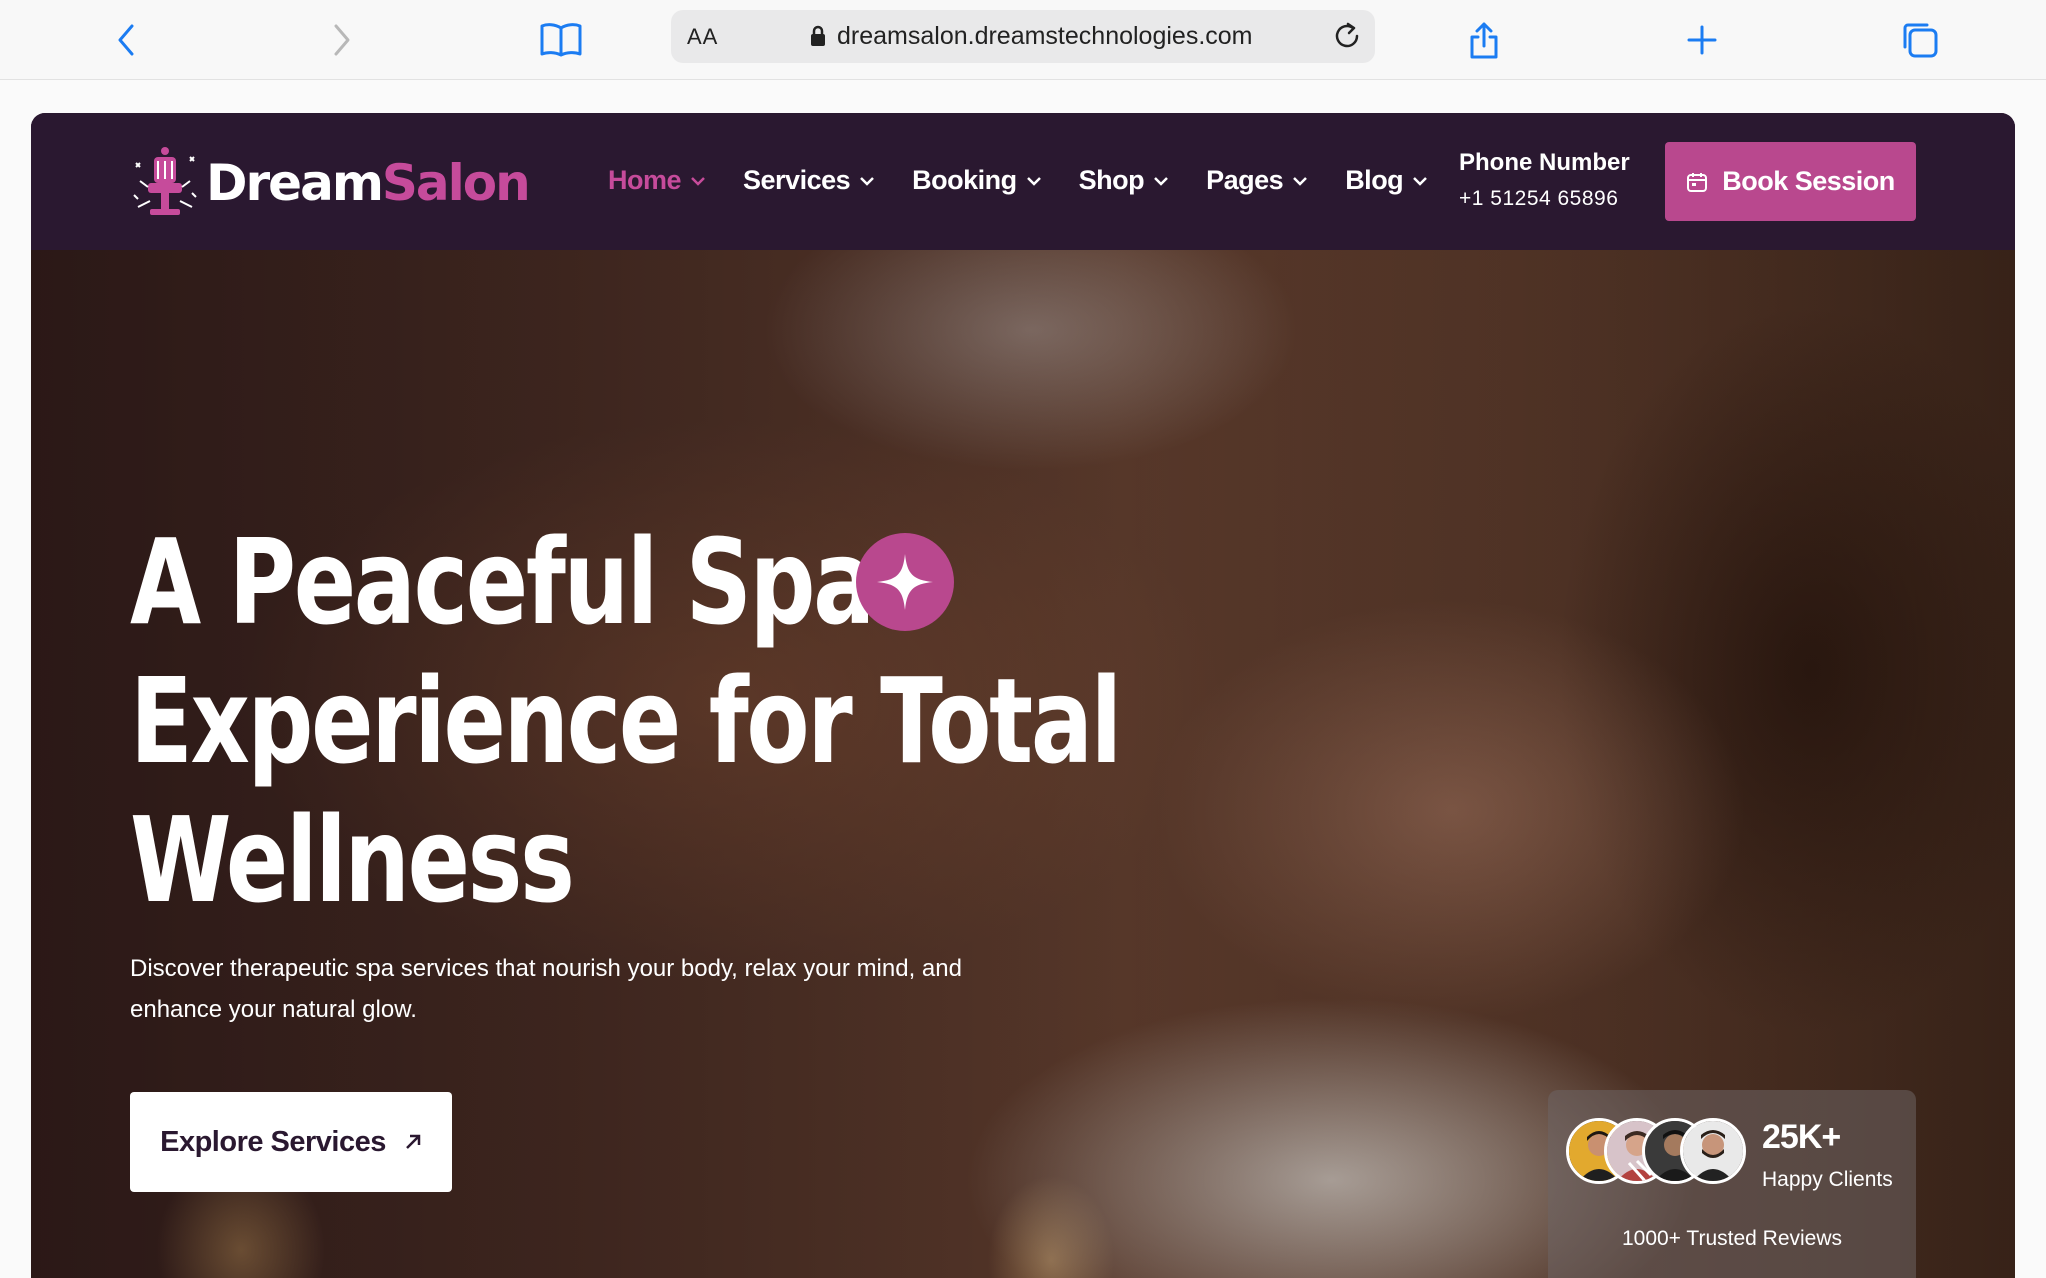 The width and height of the screenshot is (2046, 1278). I want to click on nav-item-blog: Blog, so click(1386, 180).